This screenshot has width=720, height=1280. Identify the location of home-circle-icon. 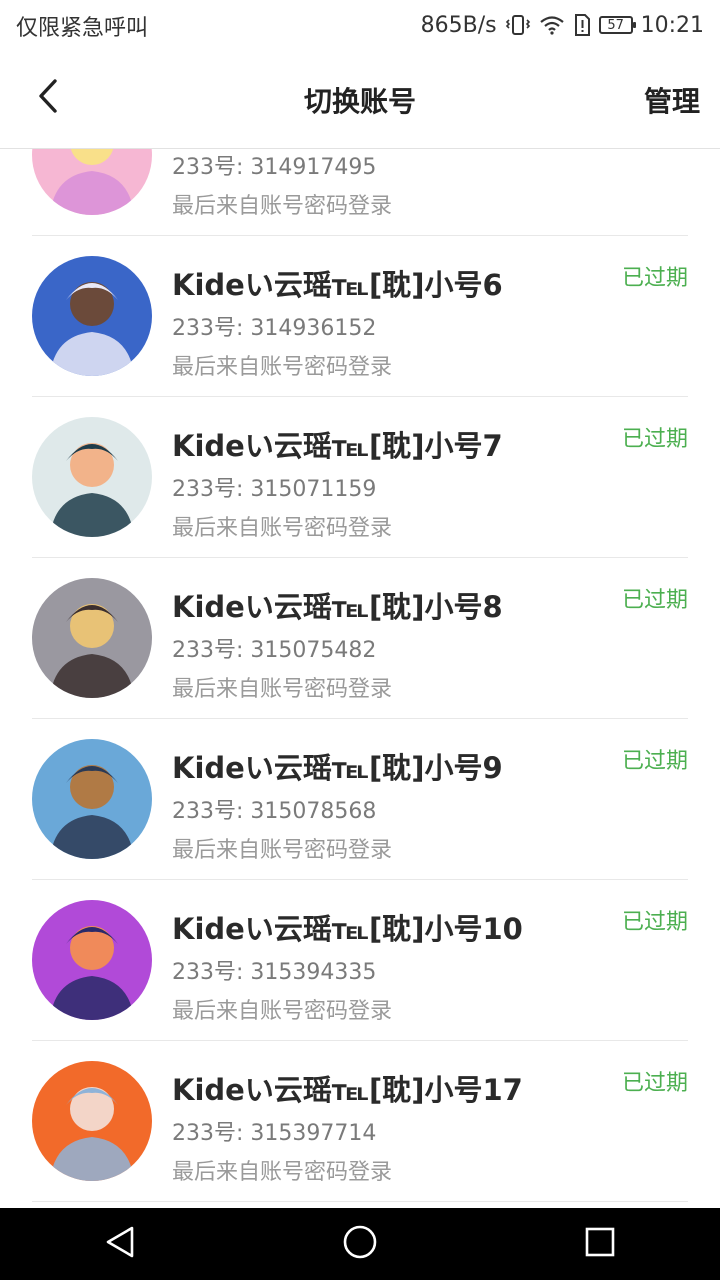
(360, 1244).